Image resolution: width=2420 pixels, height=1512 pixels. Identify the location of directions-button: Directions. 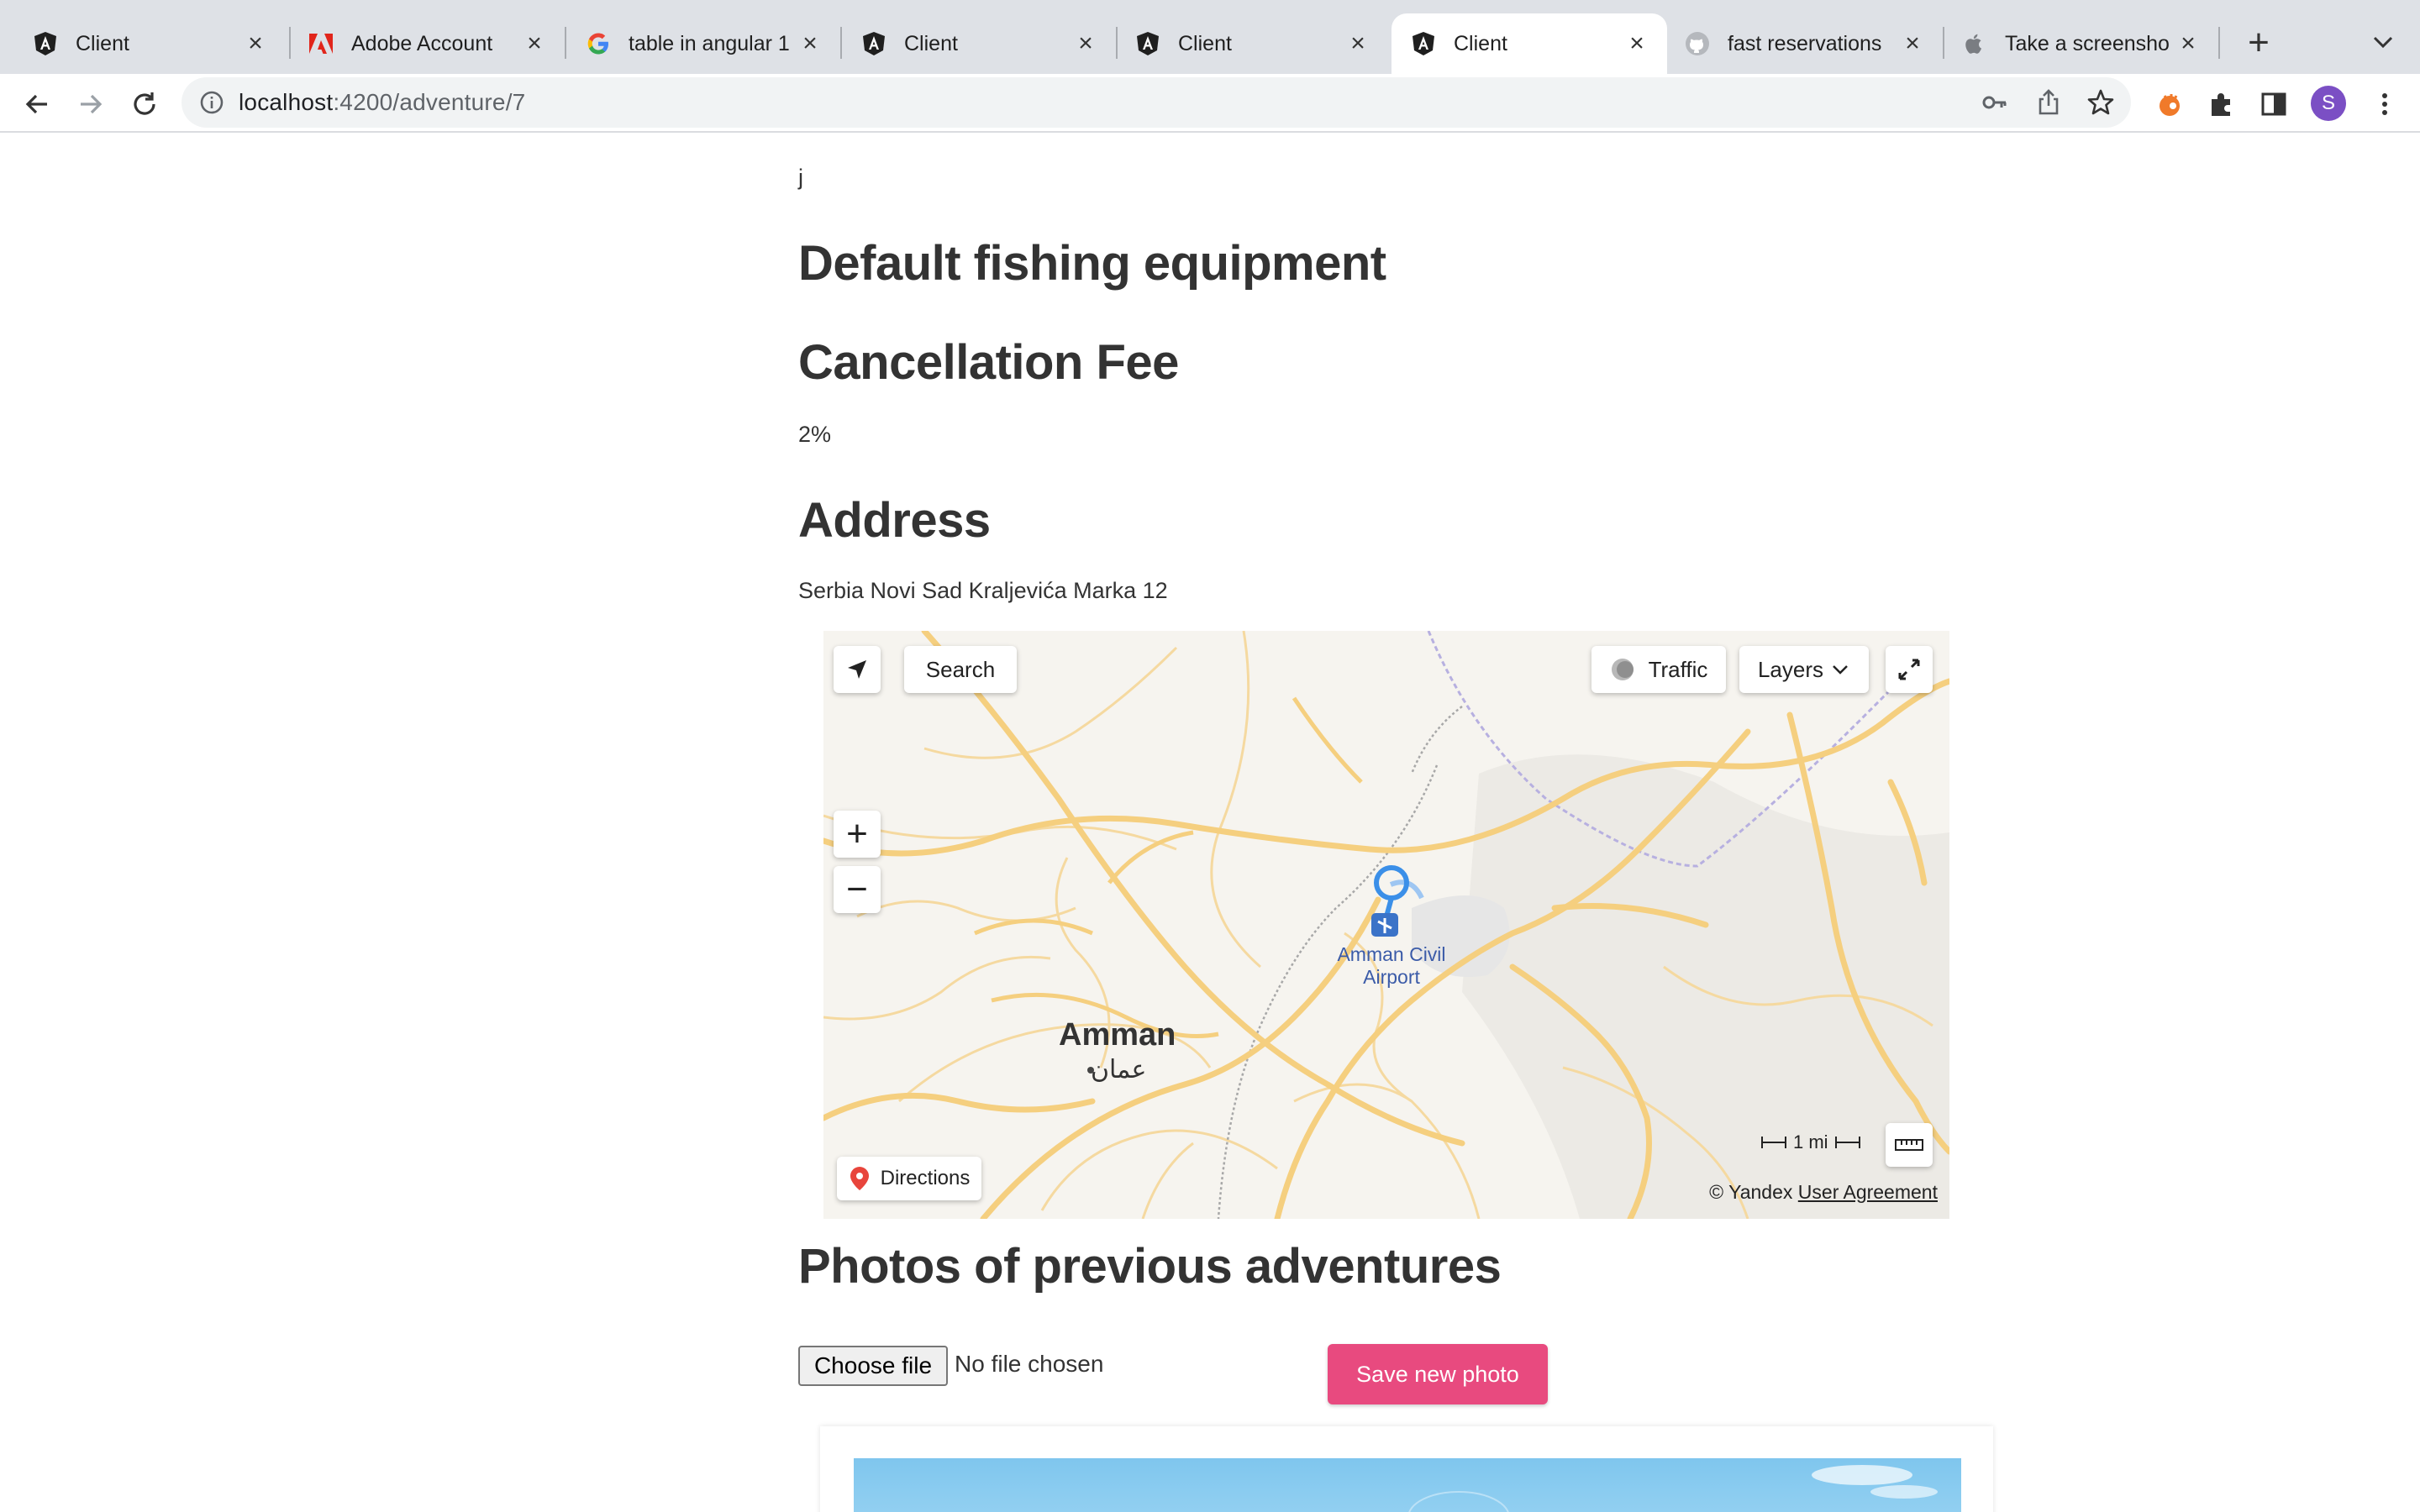
(909, 1178).